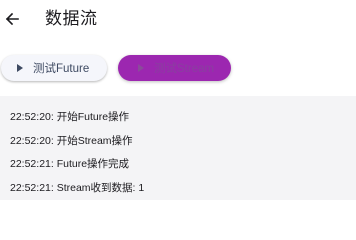 The width and height of the screenshot is (356, 240). What do you see at coordinates (61, 69) in the screenshot?
I see `test-future-label: 测试Future` at bounding box center [61, 69].